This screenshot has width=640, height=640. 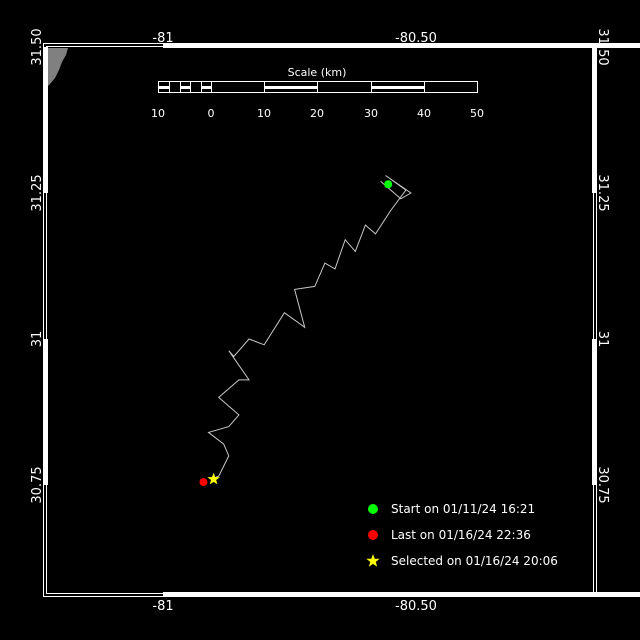 I want to click on start-marker, so click(x=388, y=184).